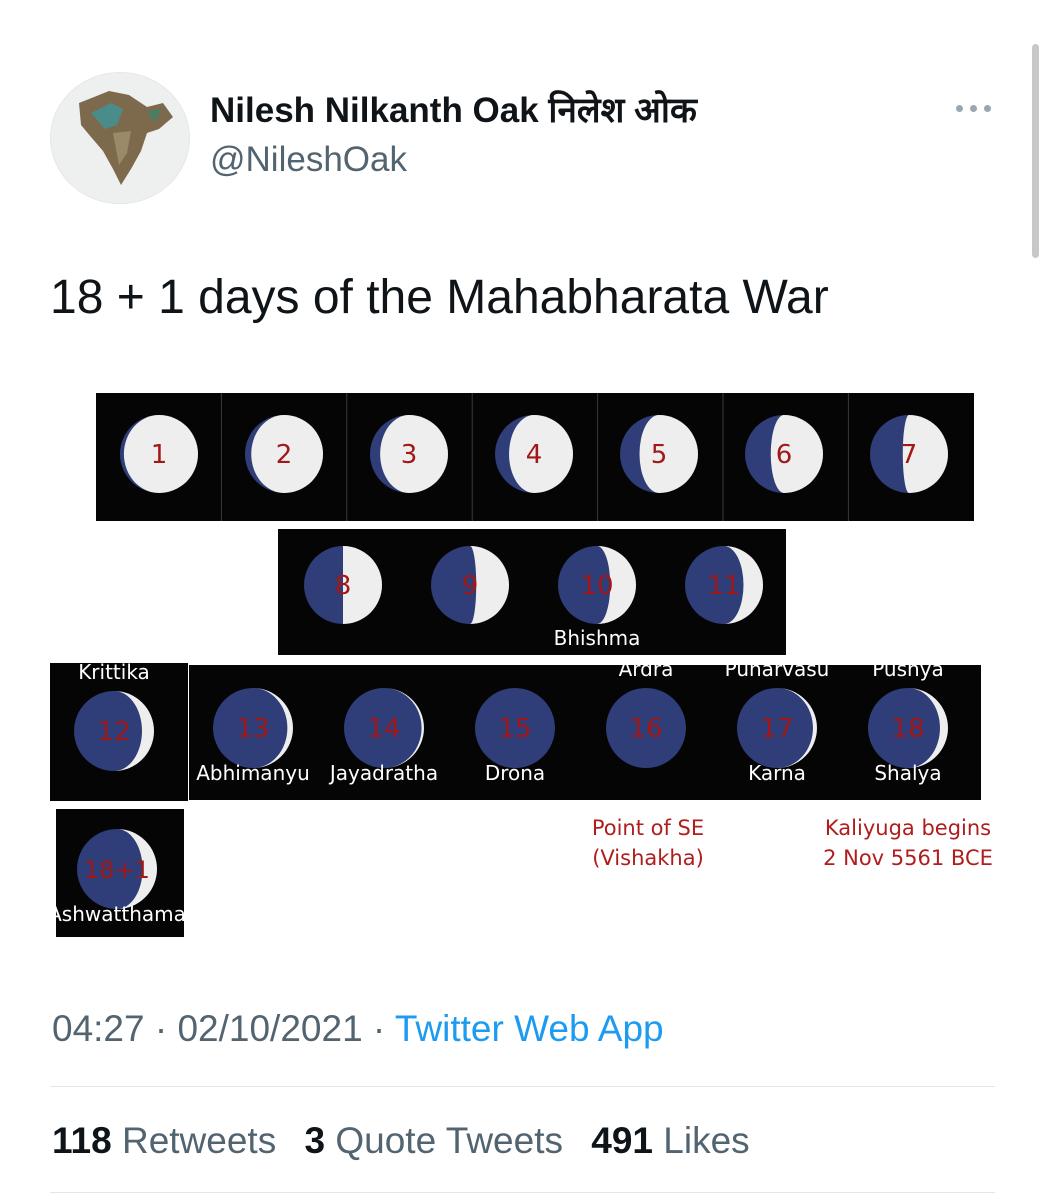 The width and height of the screenshot is (1045, 1200). I want to click on tweet-source-link: Twitter Web App, so click(529, 1028).